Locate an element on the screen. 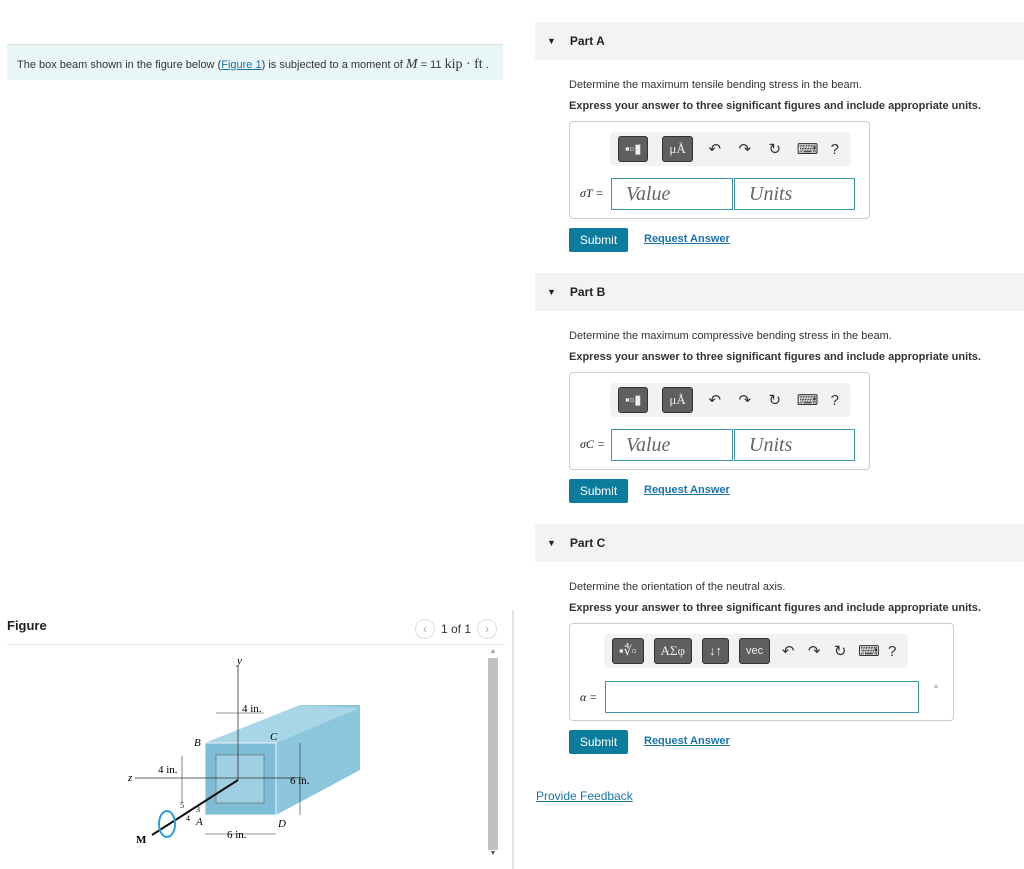 The width and height of the screenshot is (1024, 869). math-toolbar: ▪∜▫ ΑΣφ ↓↑ vec ↶ ↷ ↻ ⌨? is located at coordinates (756, 651).